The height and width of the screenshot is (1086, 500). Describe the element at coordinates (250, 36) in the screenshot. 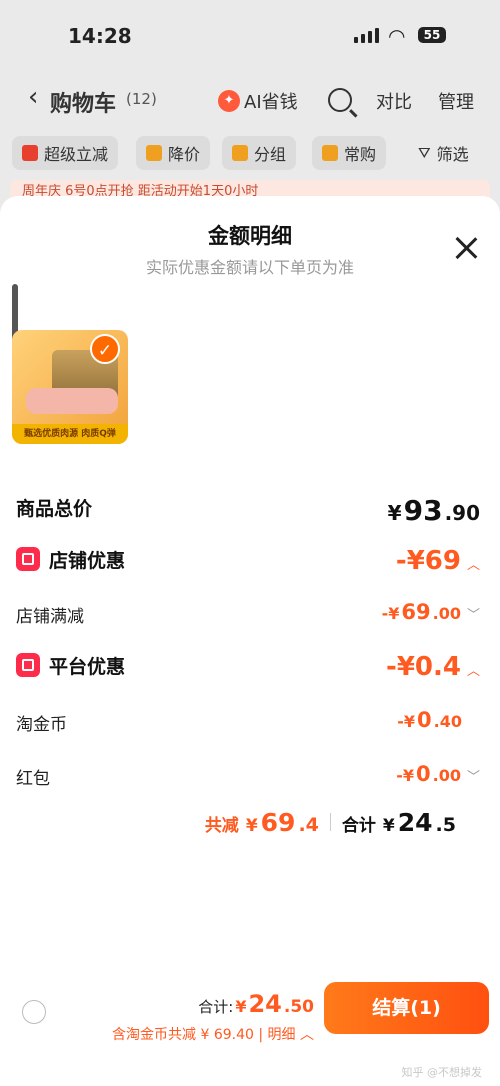

I see `status-bar: 14:28 ◠ 55` at that location.